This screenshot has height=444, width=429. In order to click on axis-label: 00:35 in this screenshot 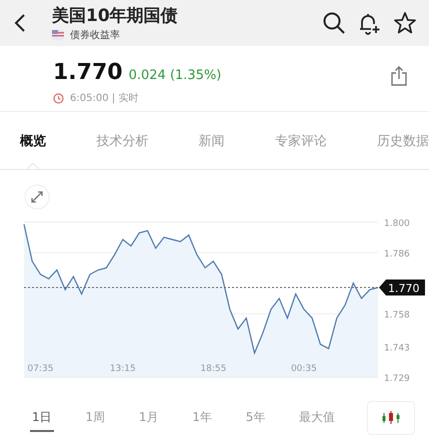, I will do `click(303, 369)`.